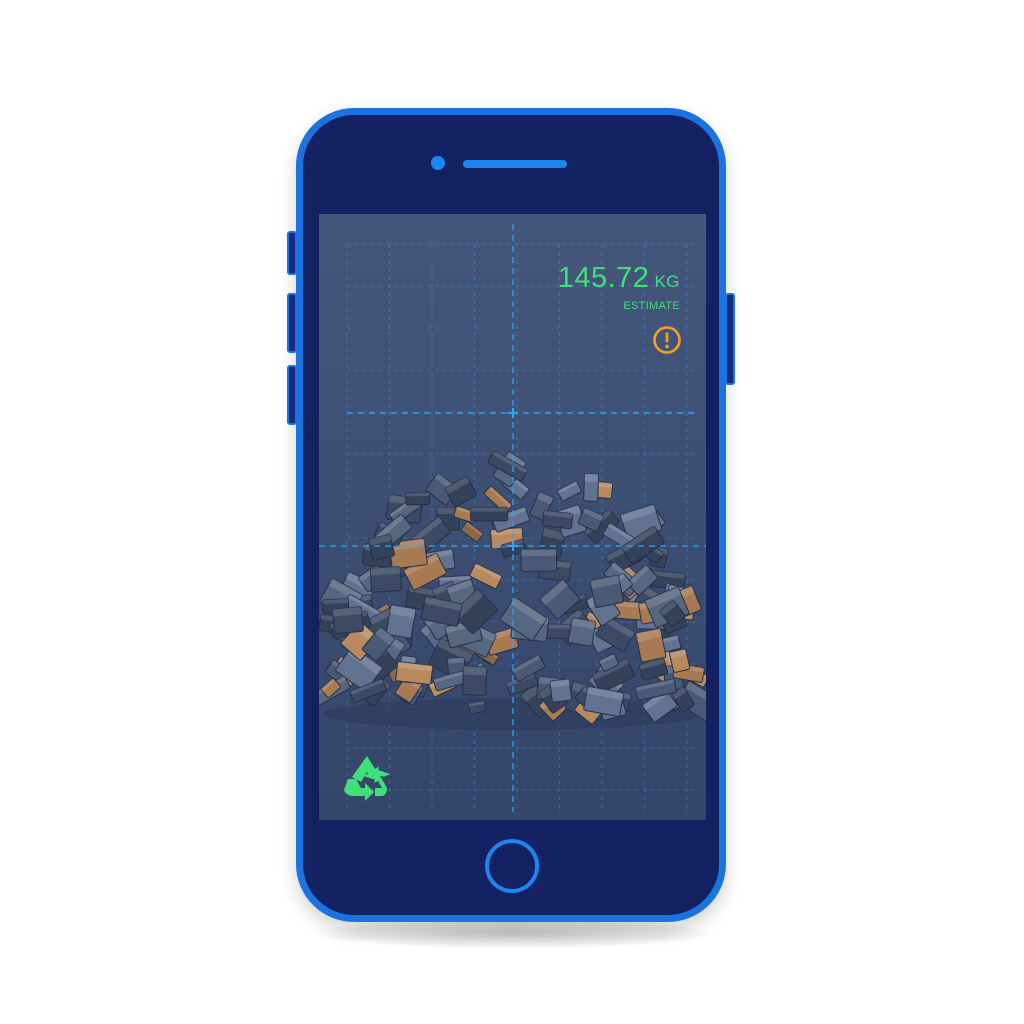 The height and width of the screenshot is (1024, 1024). I want to click on home-button, so click(512, 866).